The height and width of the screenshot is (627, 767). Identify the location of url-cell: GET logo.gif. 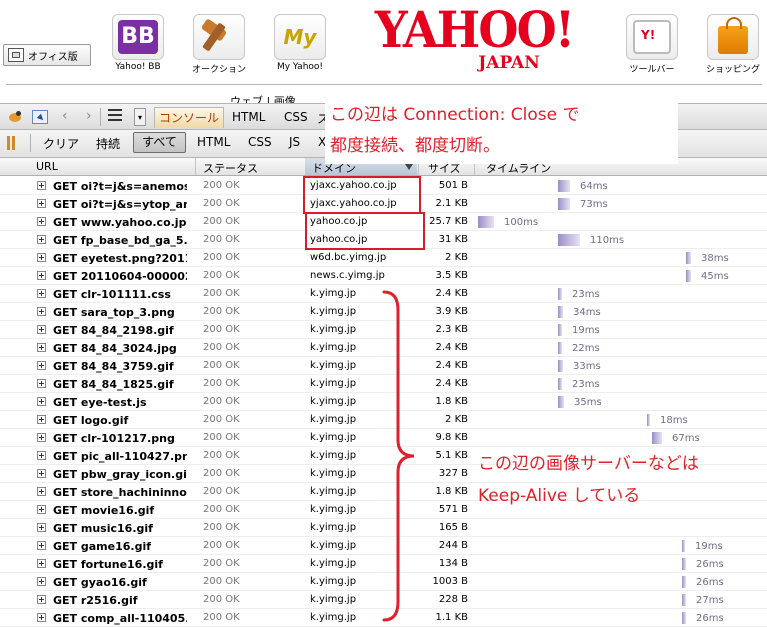
(91, 420).